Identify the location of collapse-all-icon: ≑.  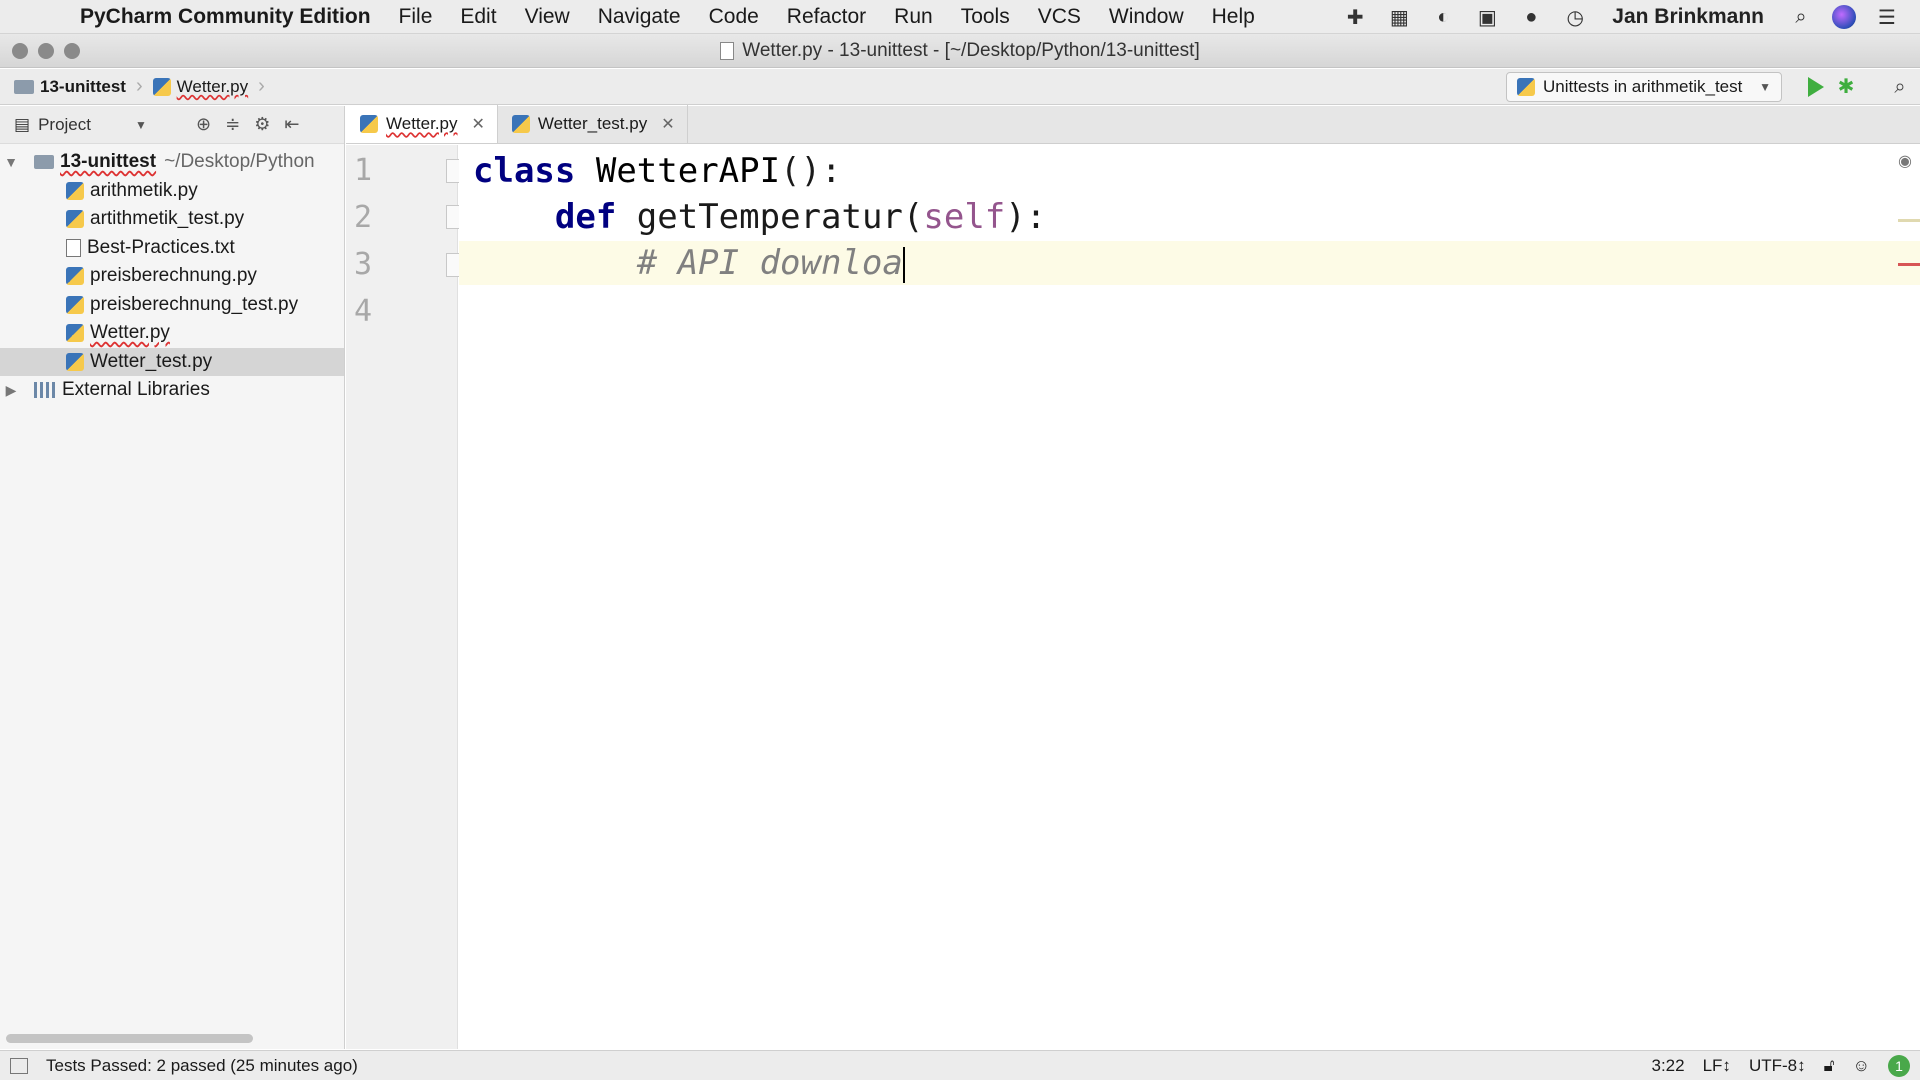
(232, 124).